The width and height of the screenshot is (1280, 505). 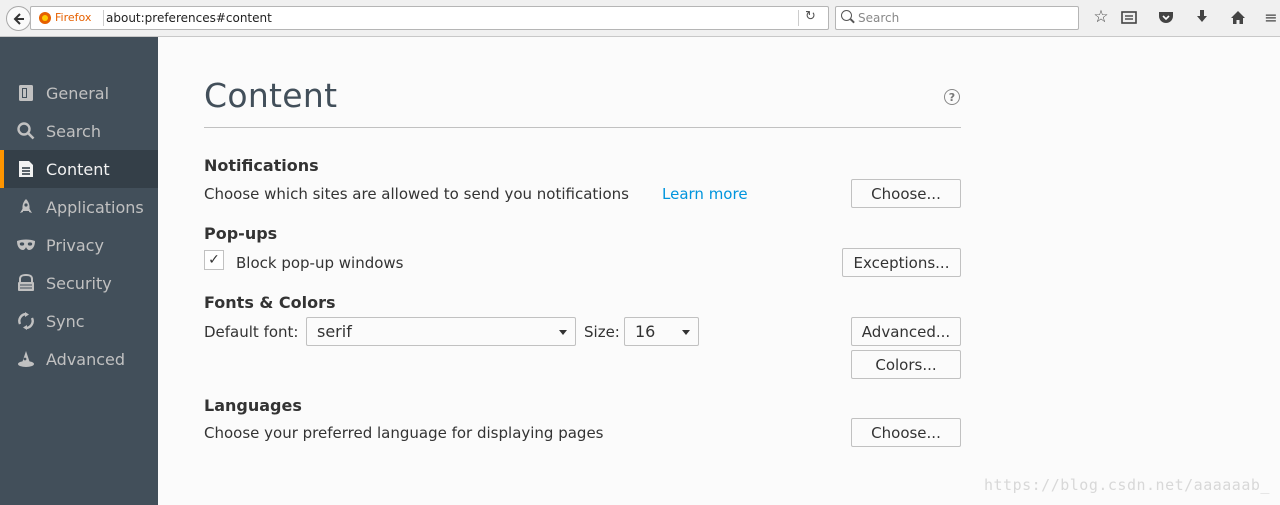 What do you see at coordinates (261, 165) in the screenshot?
I see `notifications-heading: Notifications` at bounding box center [261, 165].